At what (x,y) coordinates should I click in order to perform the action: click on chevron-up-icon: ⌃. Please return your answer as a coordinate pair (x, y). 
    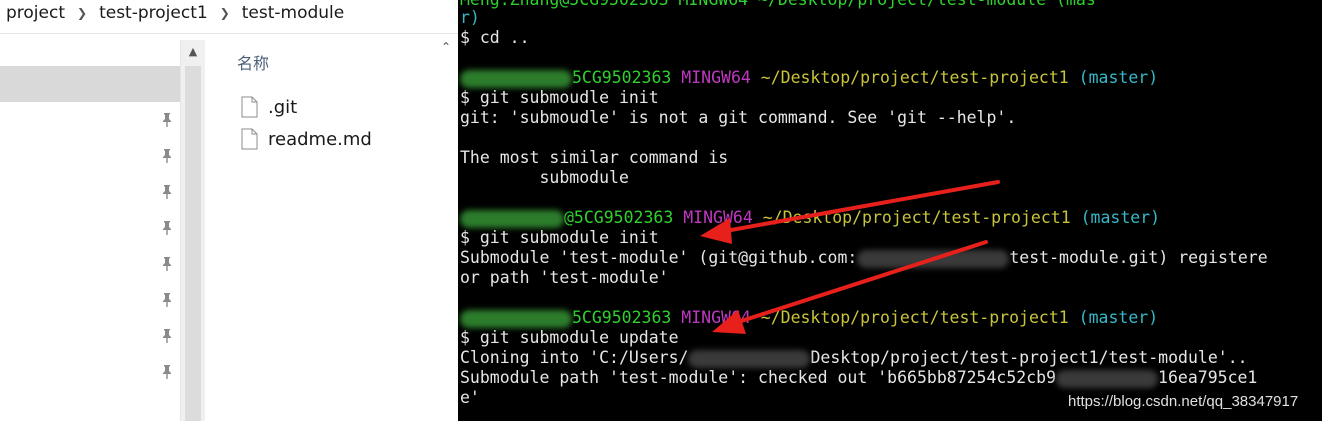
    Looking at the image, I should click on (446, 47).